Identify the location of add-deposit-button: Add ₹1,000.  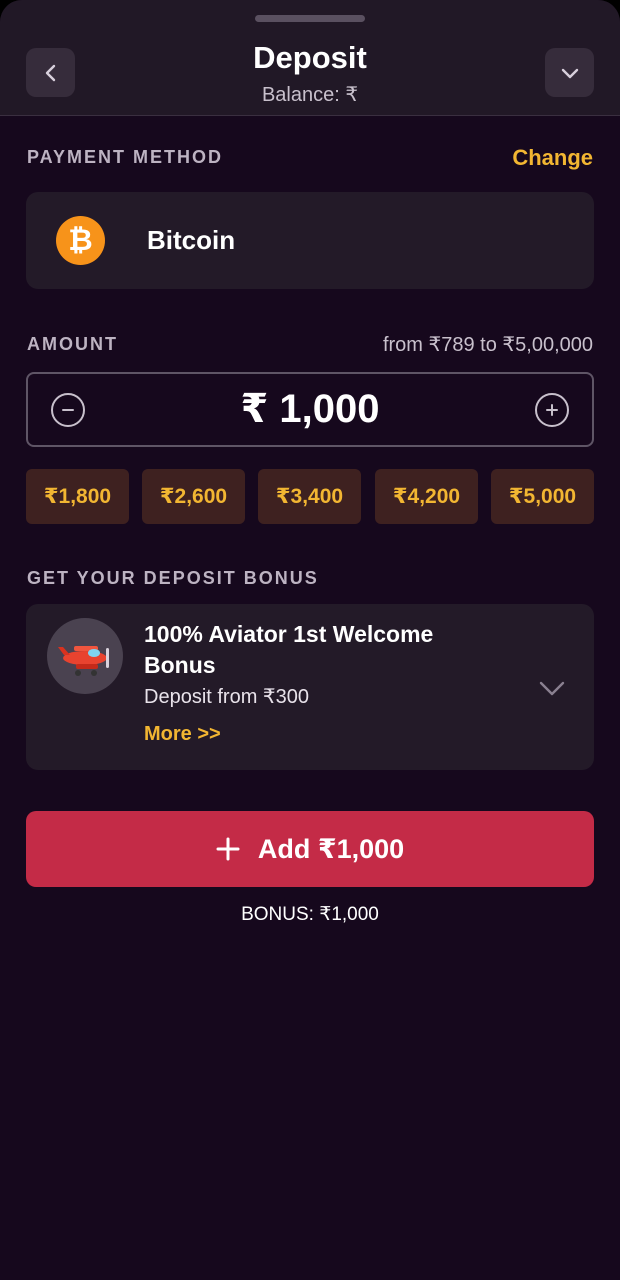
(310, 849).